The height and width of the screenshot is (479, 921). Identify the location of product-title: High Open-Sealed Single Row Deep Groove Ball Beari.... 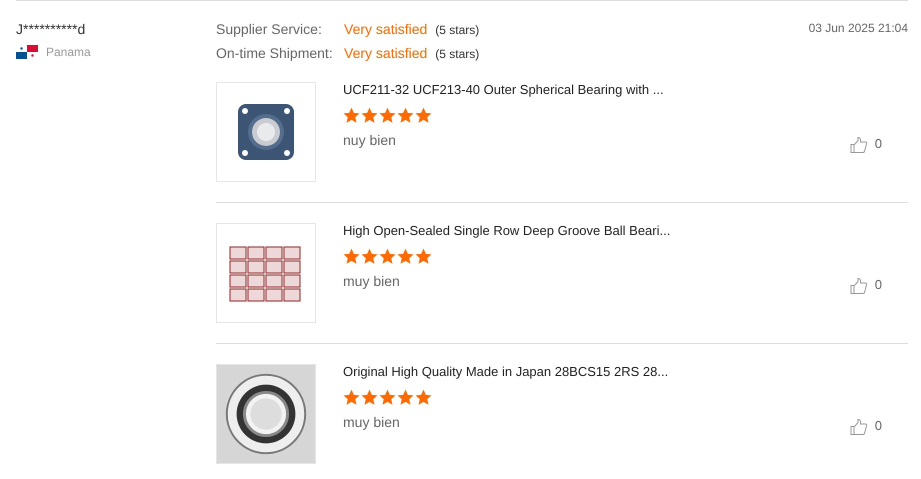
(596, 230).